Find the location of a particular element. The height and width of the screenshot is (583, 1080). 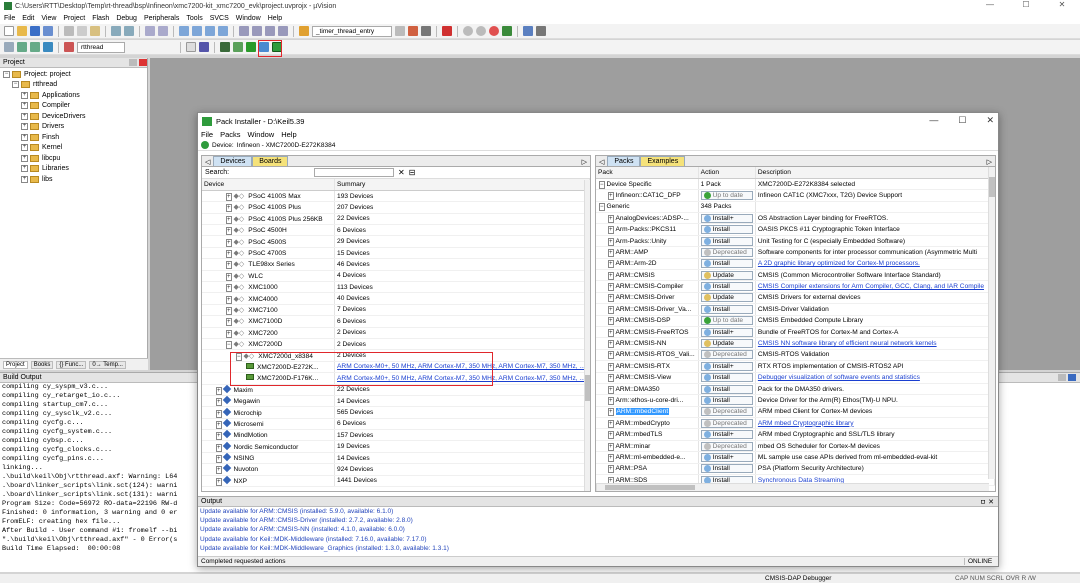

device-row: + ◆◇ PSoC 4500H 6 Devices is located at coordinates (396, 230).